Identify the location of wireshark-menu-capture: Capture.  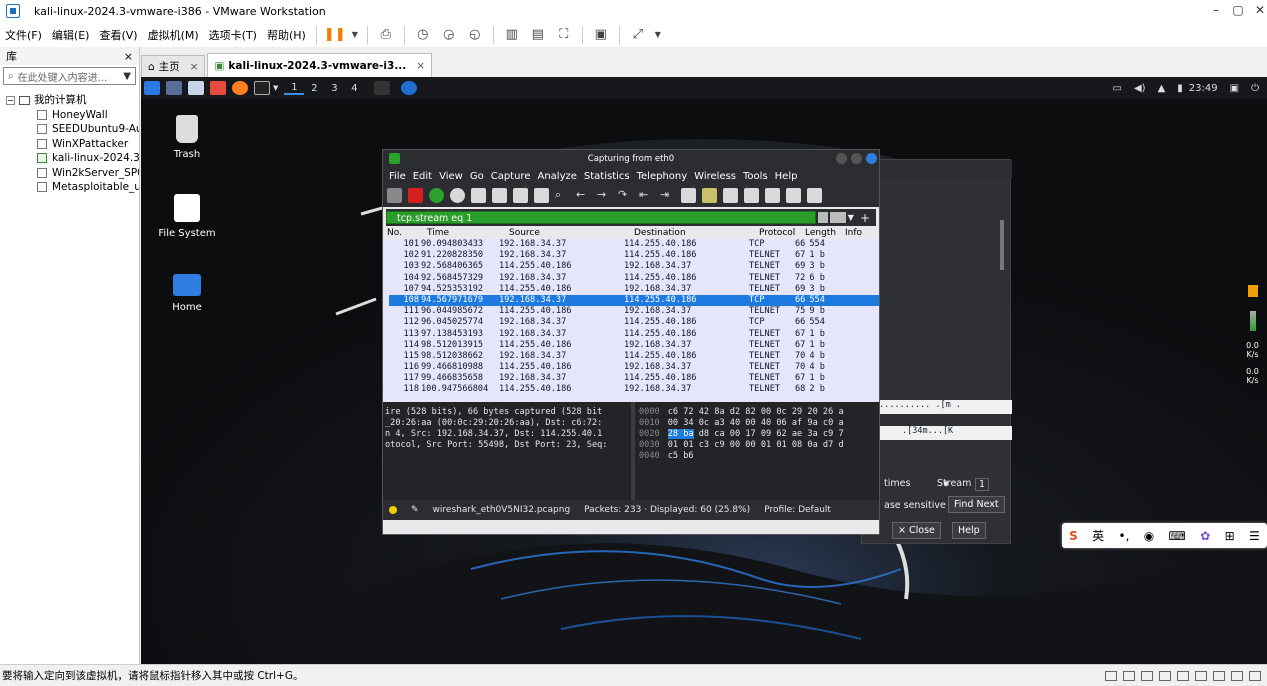
(511, 176).